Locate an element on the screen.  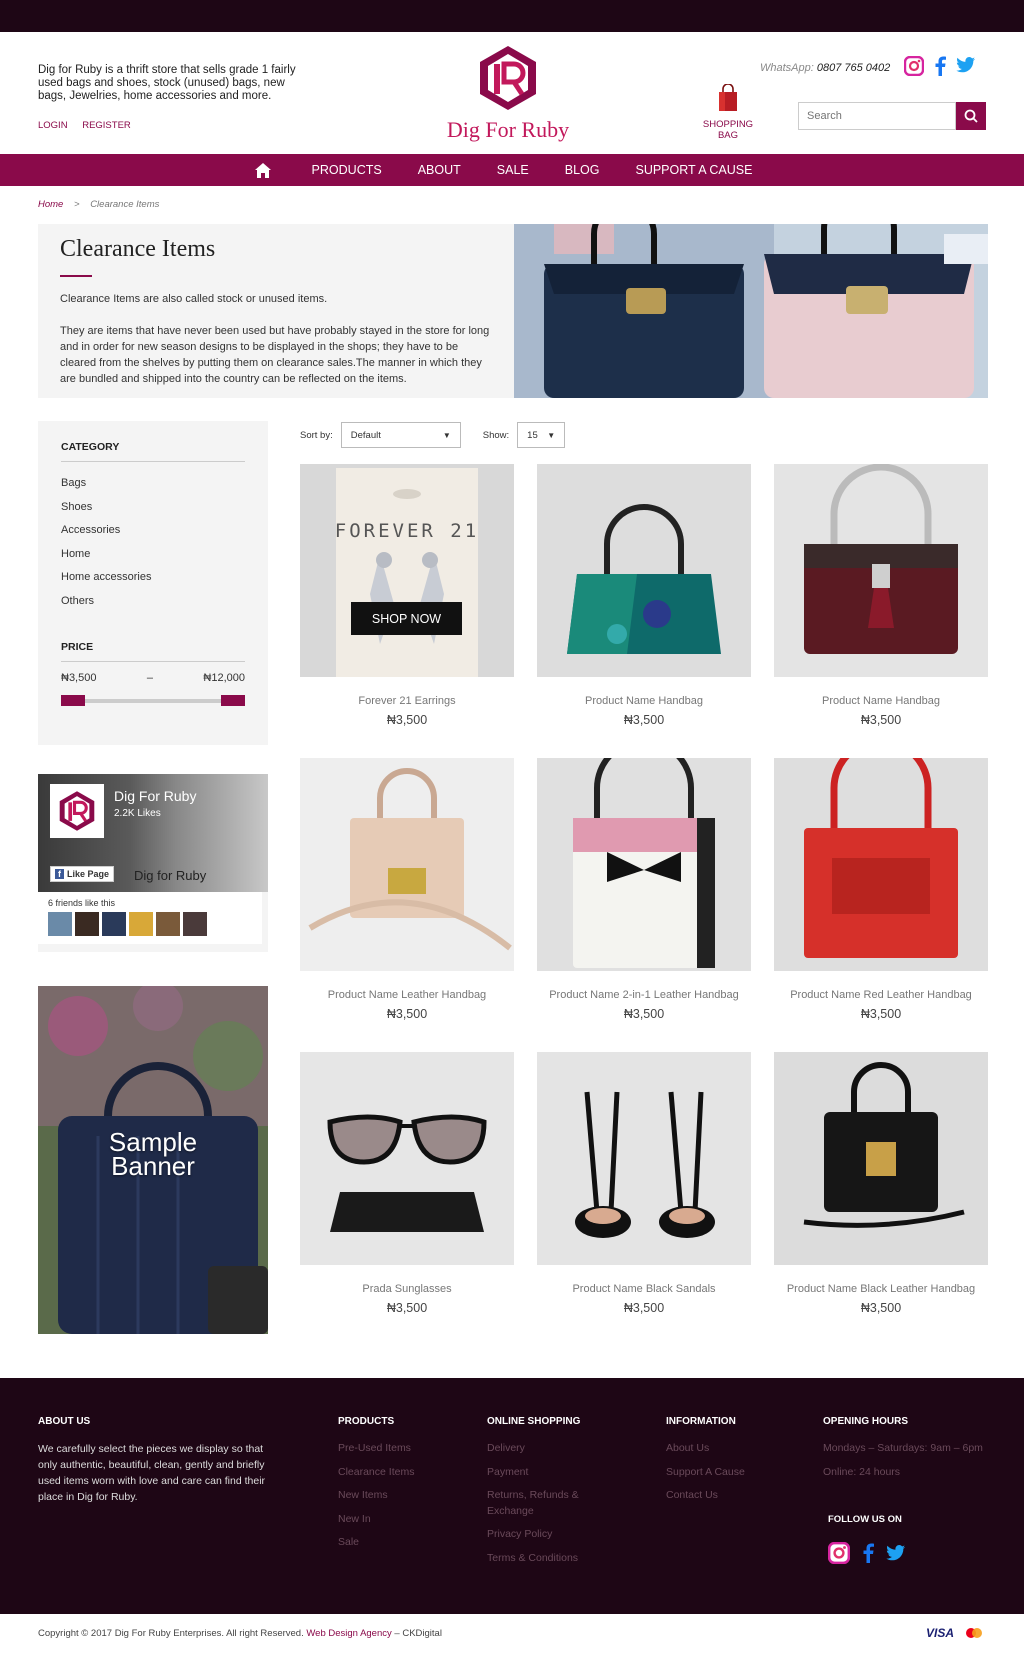
copyright-dash: – is located at coordinates (397, 1633).